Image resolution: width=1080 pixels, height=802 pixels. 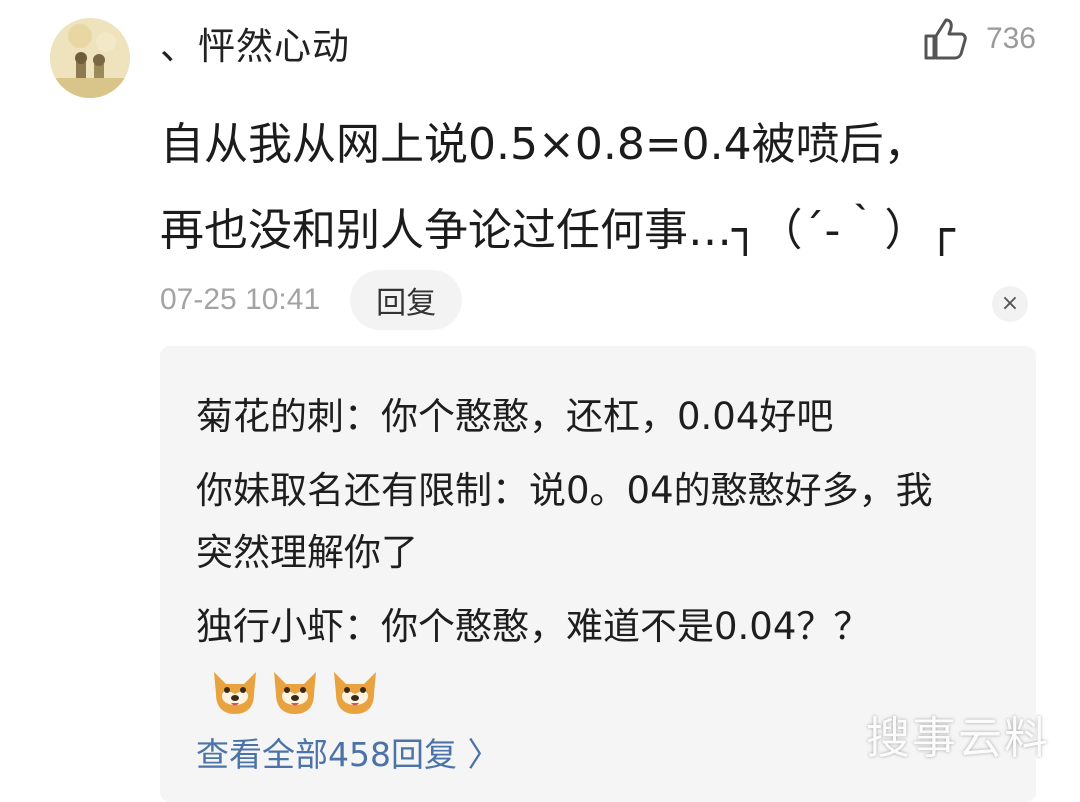 What do you see at coordinates (240, 299) in the screenshot?
I see `timestamp: 07-25 10:41` at bounding box center [240, 299].